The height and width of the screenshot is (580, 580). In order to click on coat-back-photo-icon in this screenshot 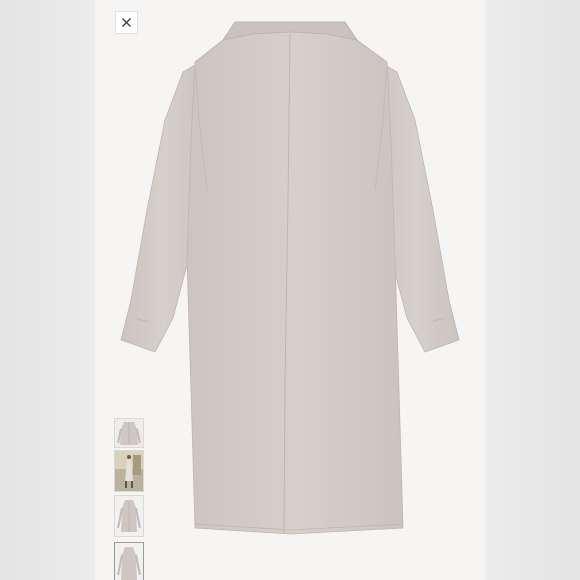, I will do `click(129, 561)`.